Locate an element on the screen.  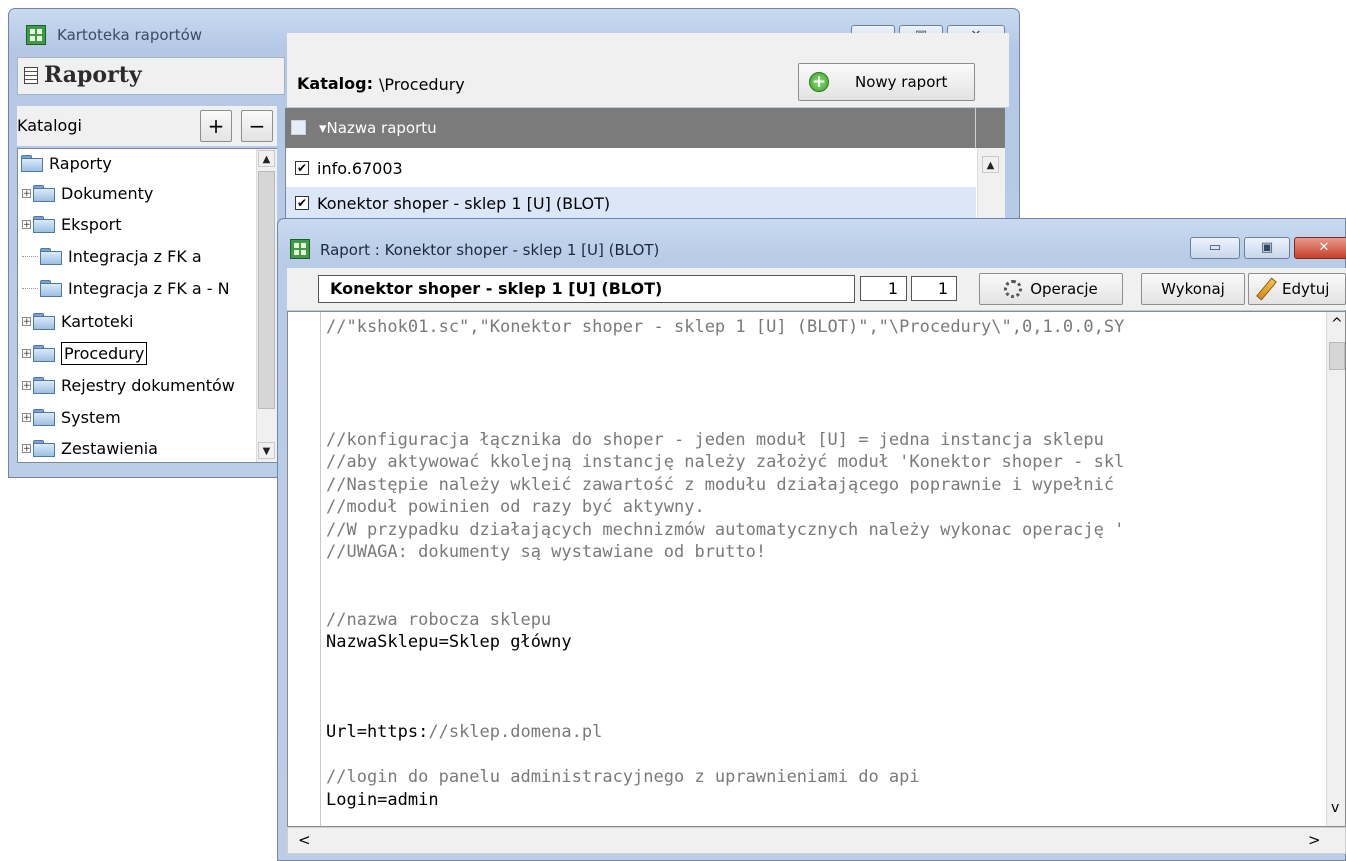
report-name: info.67003 is located at coordinates (360, 168).